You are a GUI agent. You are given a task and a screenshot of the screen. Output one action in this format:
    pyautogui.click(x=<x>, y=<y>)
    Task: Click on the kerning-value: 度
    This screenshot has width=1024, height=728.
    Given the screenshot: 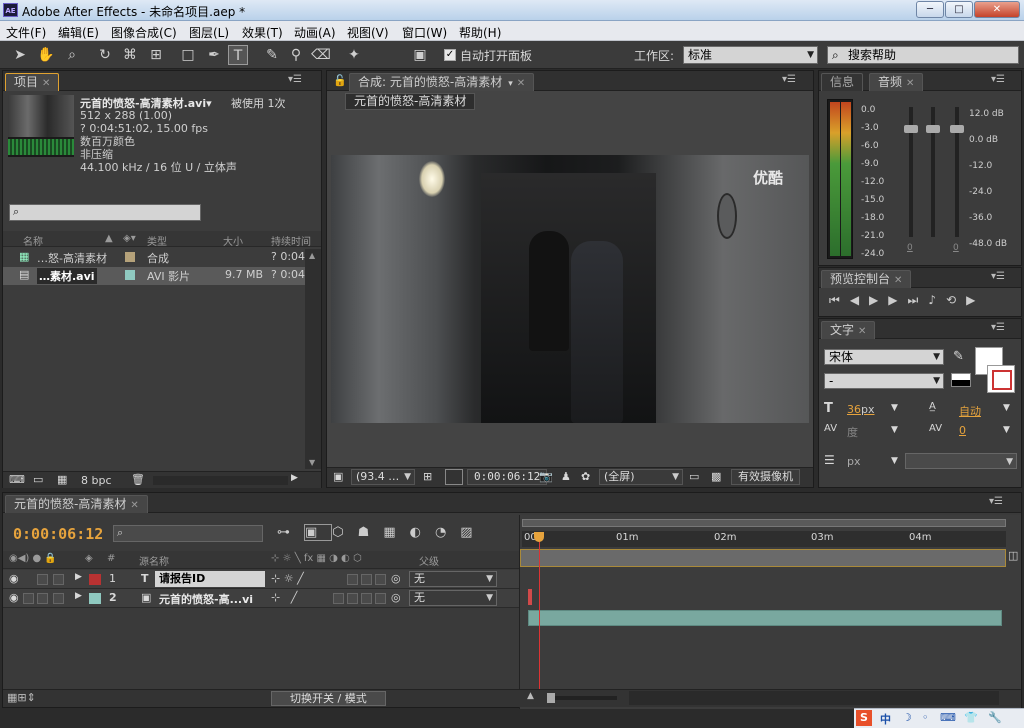 What is the action you would take?
    pyautogui.click(x=852, y=432)
    